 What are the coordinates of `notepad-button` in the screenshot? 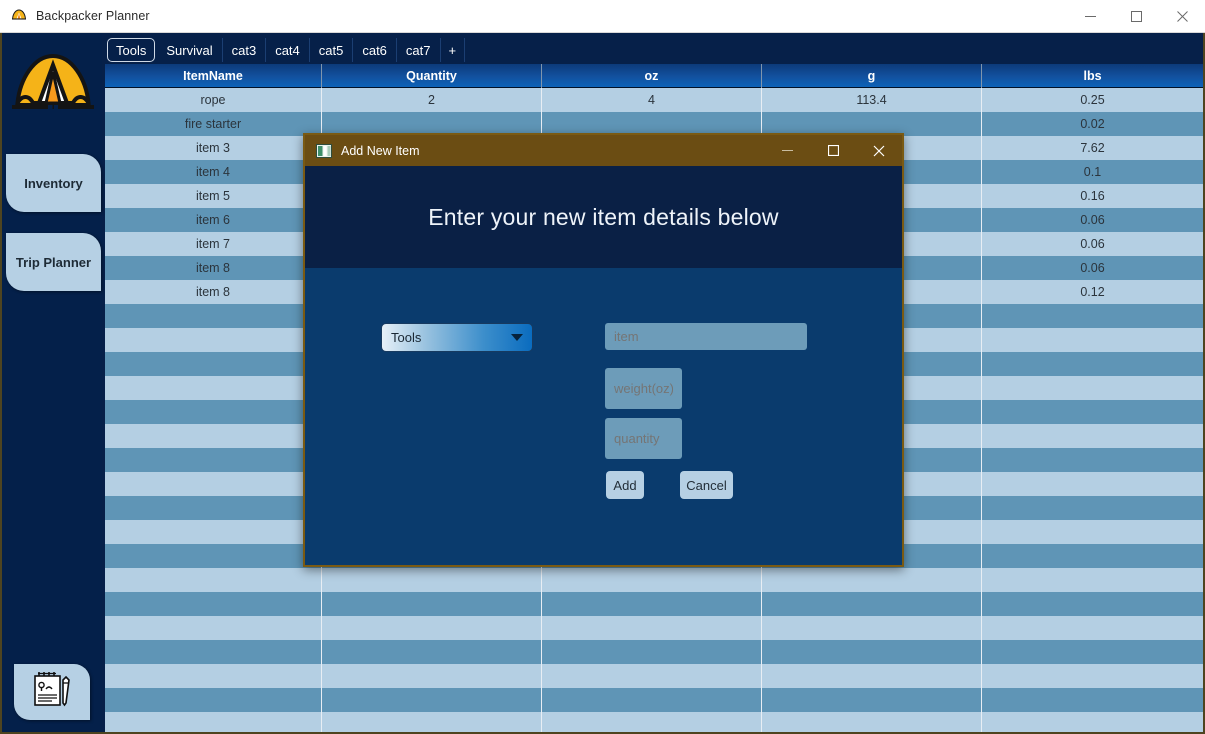 It's located at (52, 692).